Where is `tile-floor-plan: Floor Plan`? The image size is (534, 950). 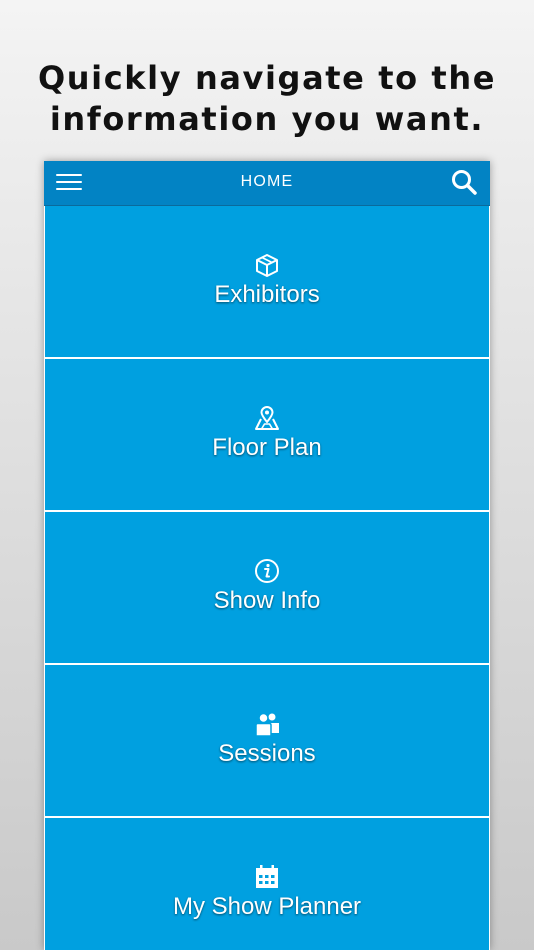 tile-floor-plan: Floor Plan is located at coordinates (267, 434).